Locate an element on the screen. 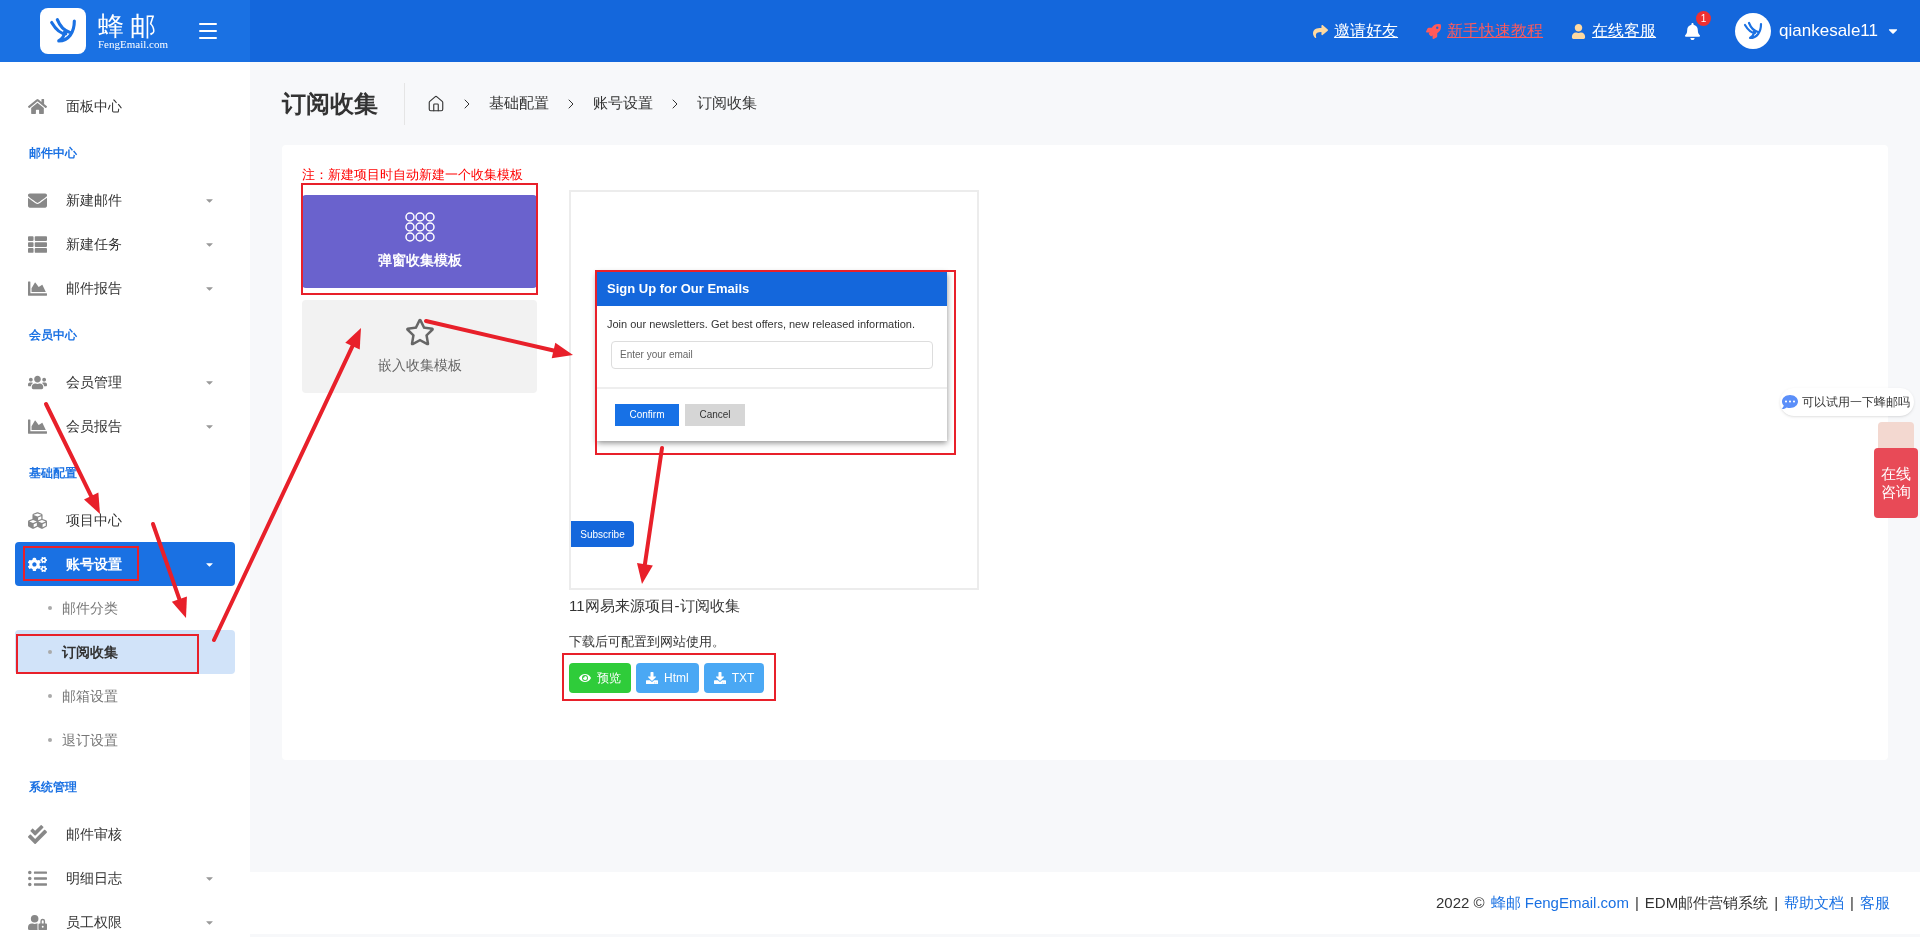 The image size is (1920, 937). page-title: 订阅收集 is located at coordinates (343, 103).